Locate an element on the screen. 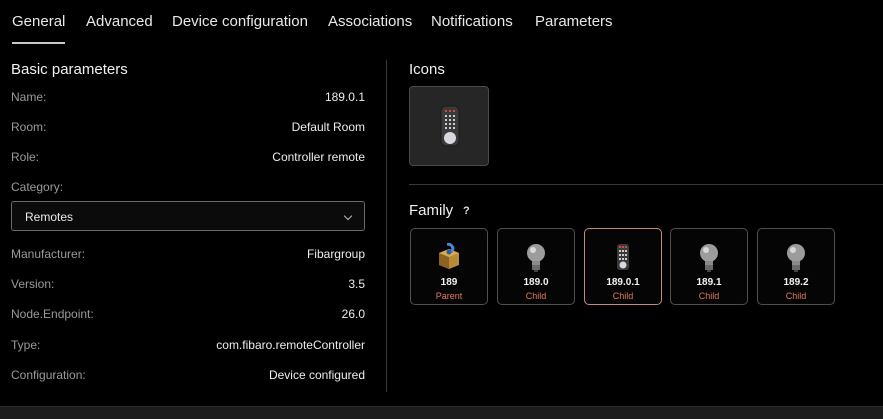  type-label: Type: is located at coordinates (26, 345).